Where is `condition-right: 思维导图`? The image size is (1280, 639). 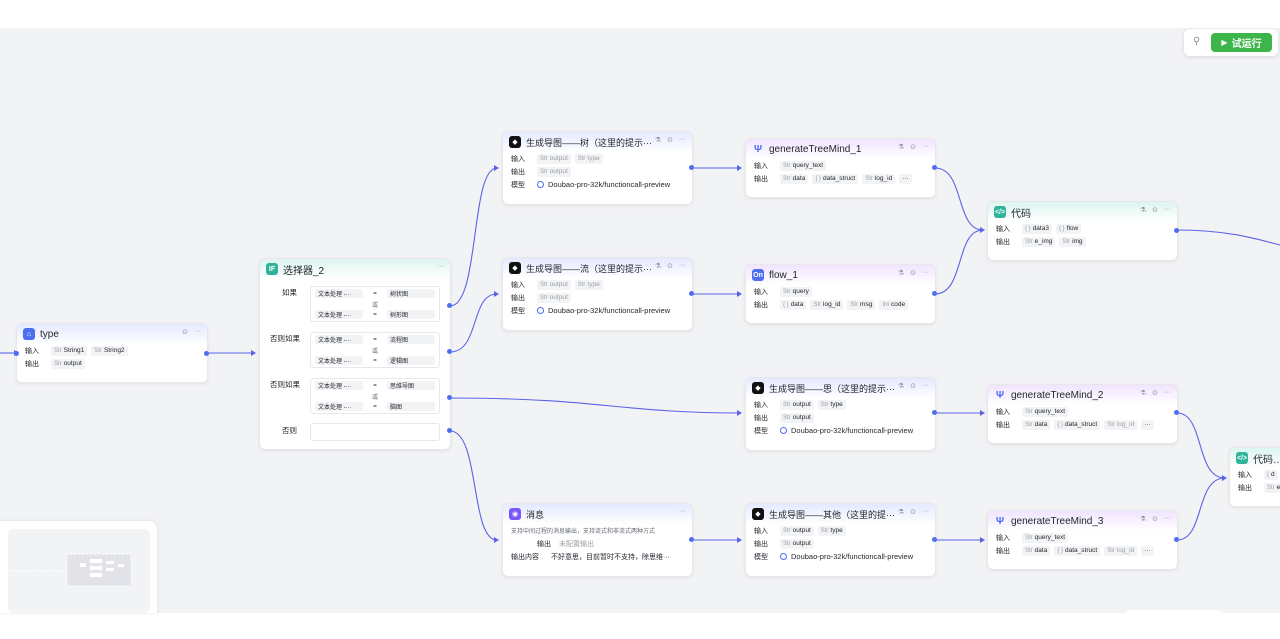 condition-right: 思维导图 is located at coordinates (411, 385).